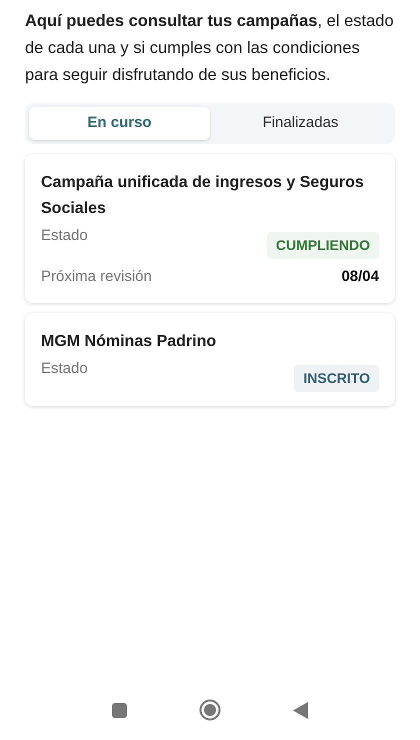 This screenshot has height=740, width=420. What do you see at coordinates (96, 277) in the screenshot?
I see `field-label: Próxima revisión` at bounding box center [96, 277].